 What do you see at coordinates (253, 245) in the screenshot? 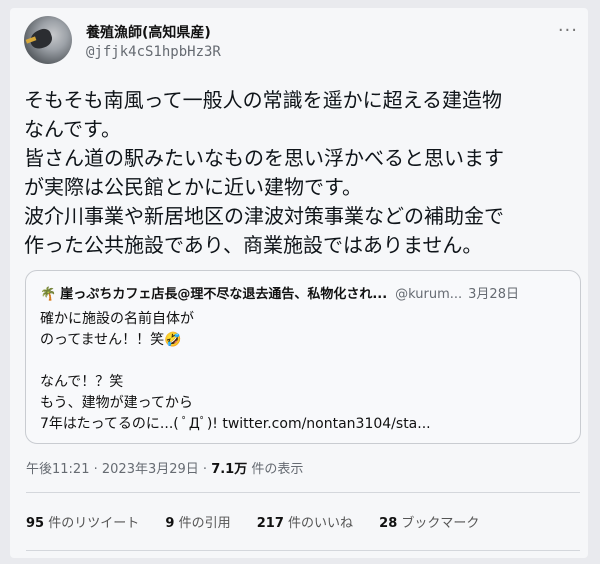
I see `tweet-line: 作った公共施設であり、商業施設ではありません。` at bounding box center [253, 245].